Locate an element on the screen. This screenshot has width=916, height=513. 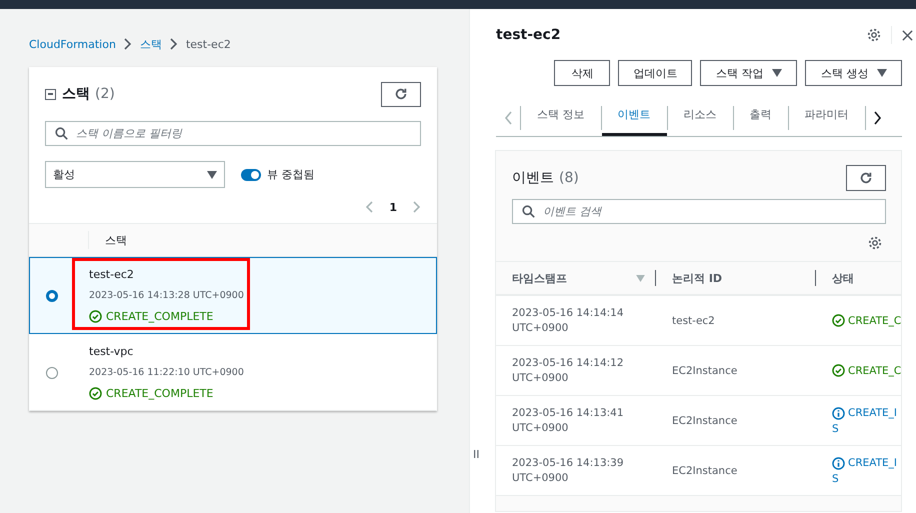
tab: 출력 is located at coordinates (761, 118).